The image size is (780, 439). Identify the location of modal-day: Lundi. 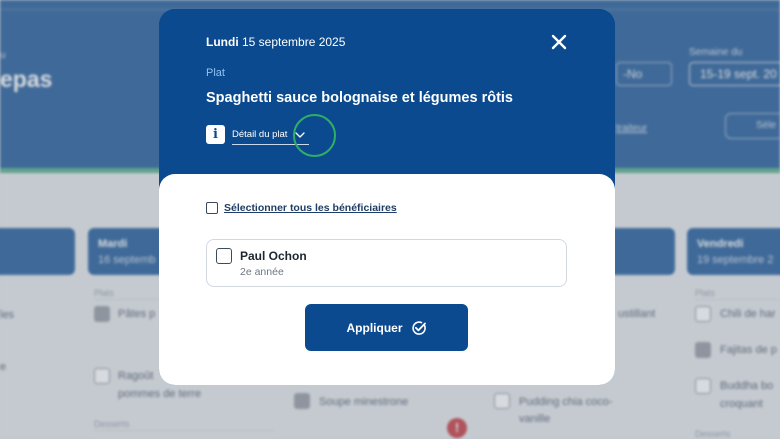
(222, 42).